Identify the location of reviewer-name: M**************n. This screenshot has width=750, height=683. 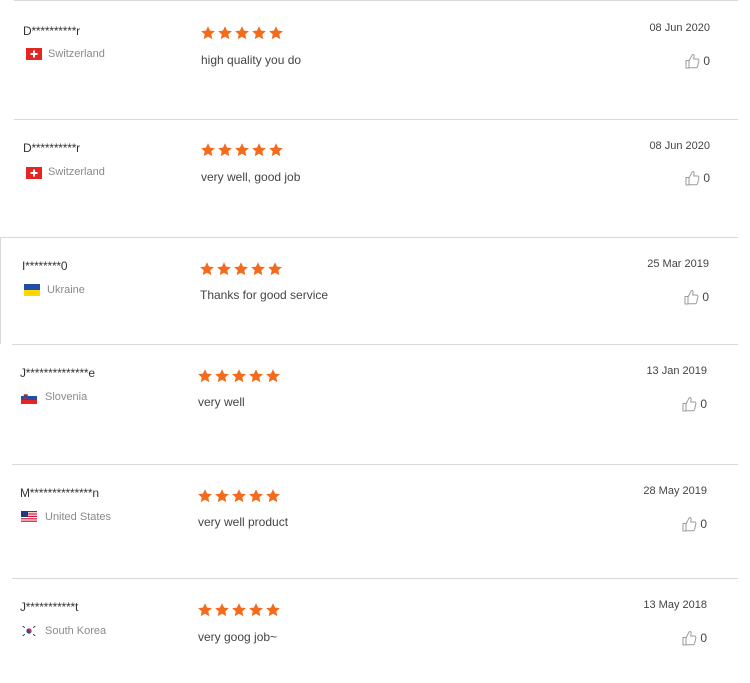
(59, 493).